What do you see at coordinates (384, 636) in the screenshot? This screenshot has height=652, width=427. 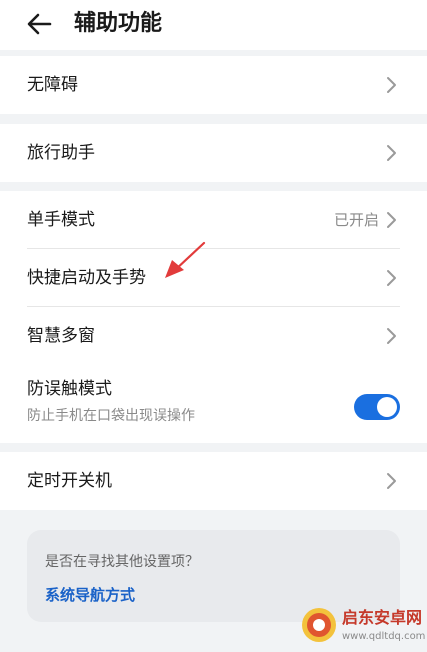 I see `watermark-url: www.qdltdq.com` at bounding box center [384, 636].